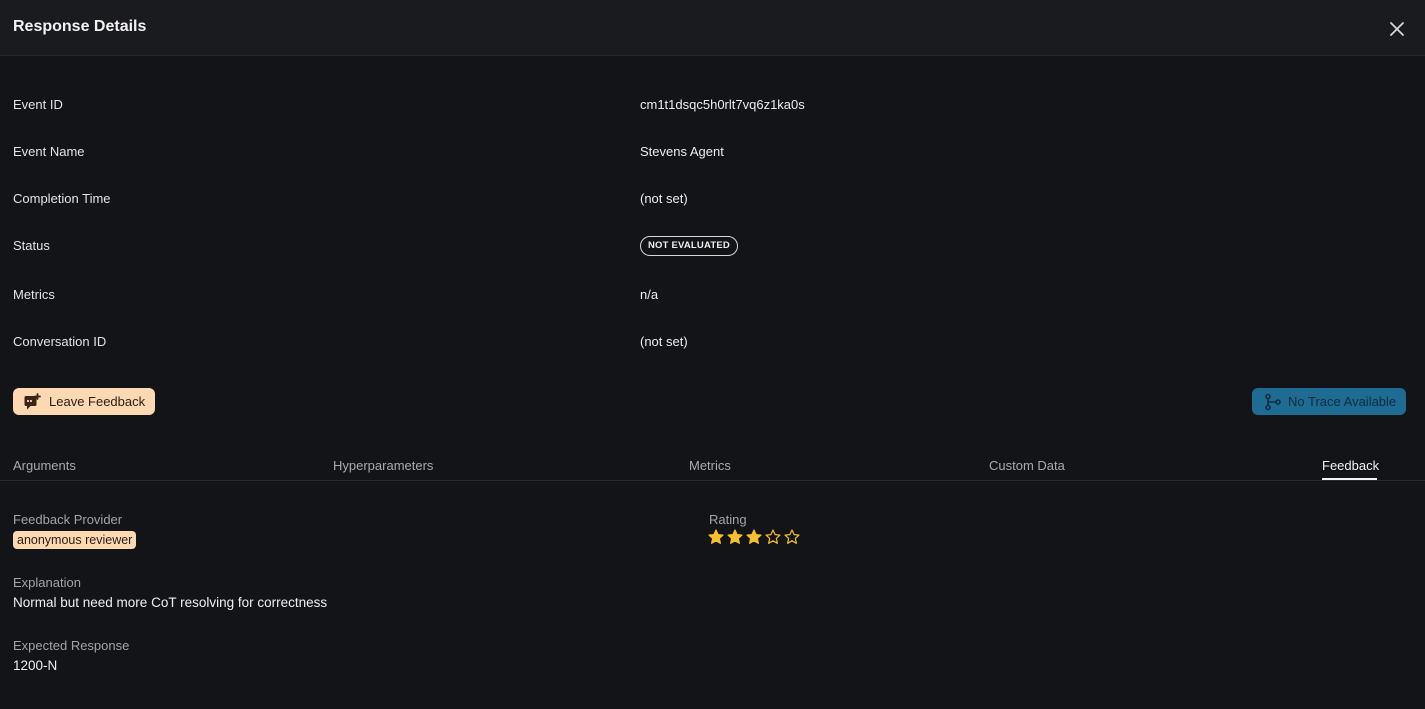 The image size is (1425, 709). Describe the element at coordinates (49, 151) in the screenshot. I see `event-name-label: Event Name` at that location.